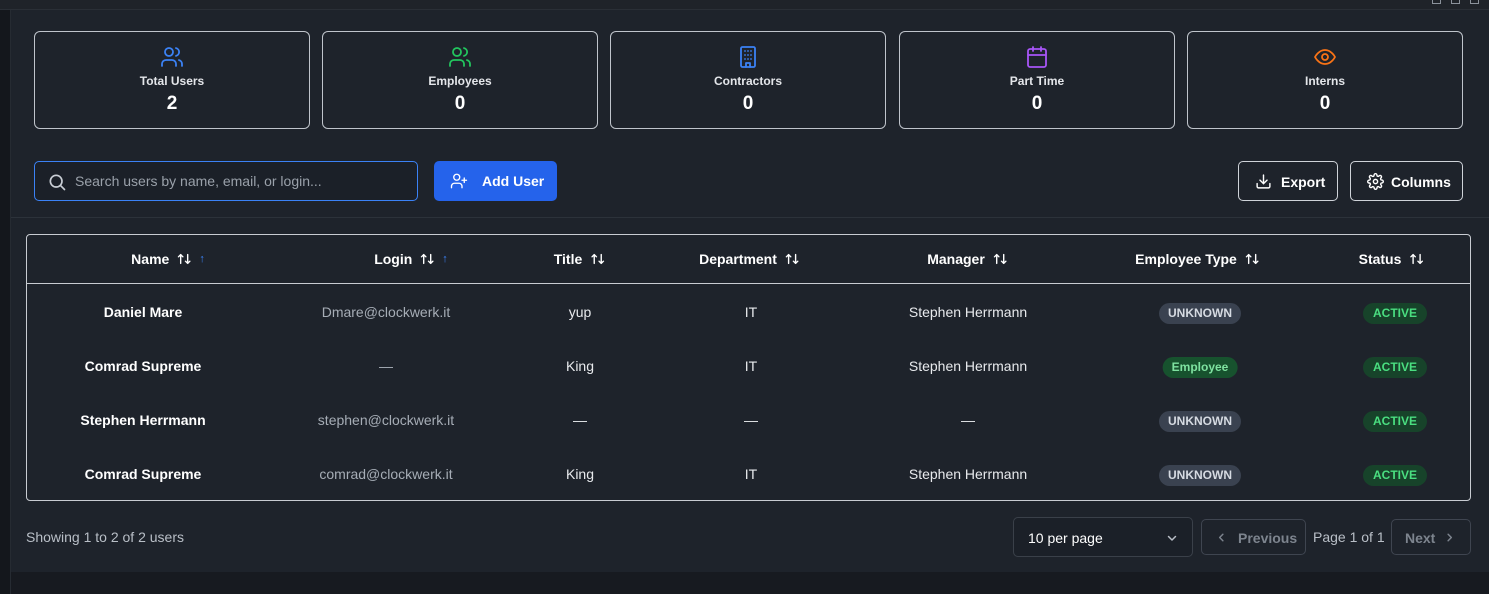 The height and width of the screenshot is (594, 1489). Describe the element at coordinates (580, 420) in the screenshot. I see `cell-title: —` at that location.